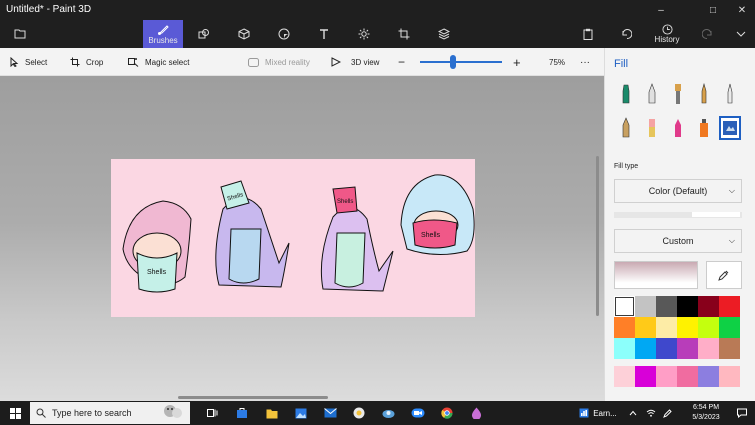 This screenshot has height=425, width=755. I want to click on undo-button, so click(626, 34).